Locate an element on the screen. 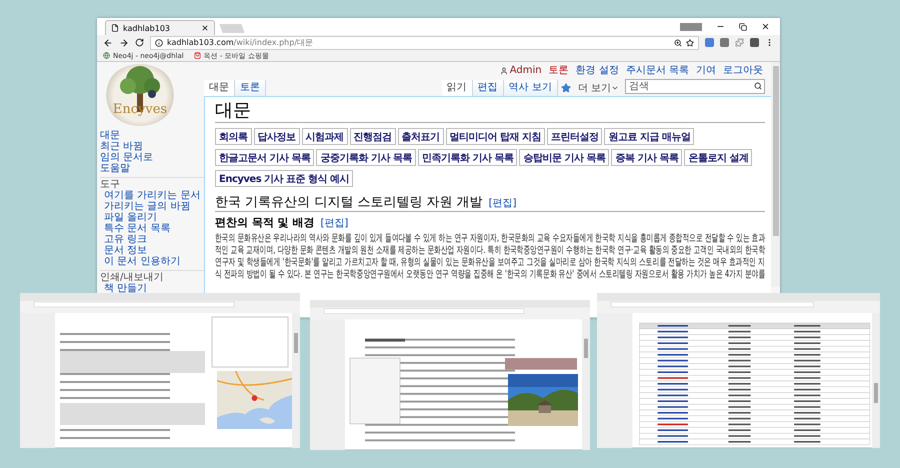 The image size is (900, 468). link-button: 승탑비문 기사 목록 is located at coordinates (564, 157).